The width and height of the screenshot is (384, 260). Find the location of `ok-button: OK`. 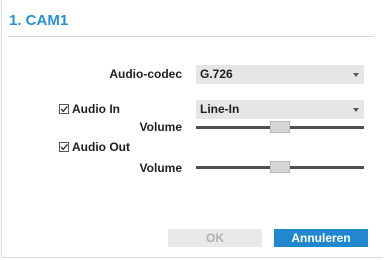

ok-button: OK is located at coordinates (215, 238).